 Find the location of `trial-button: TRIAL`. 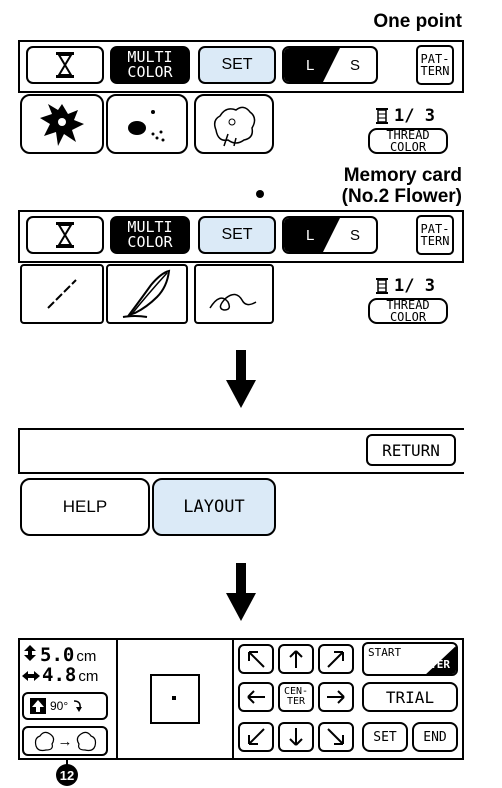

trial-button: TRIAL is located at coordinates (410, 697).